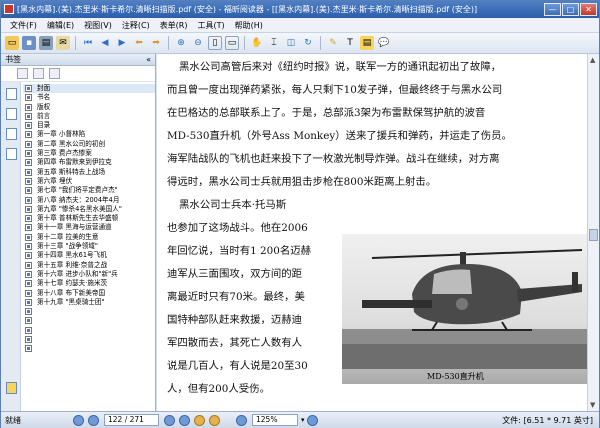 The height and width of the screenshot is (428, 600). I want to click on collapse-panel-icon: «, so click(148, 60).